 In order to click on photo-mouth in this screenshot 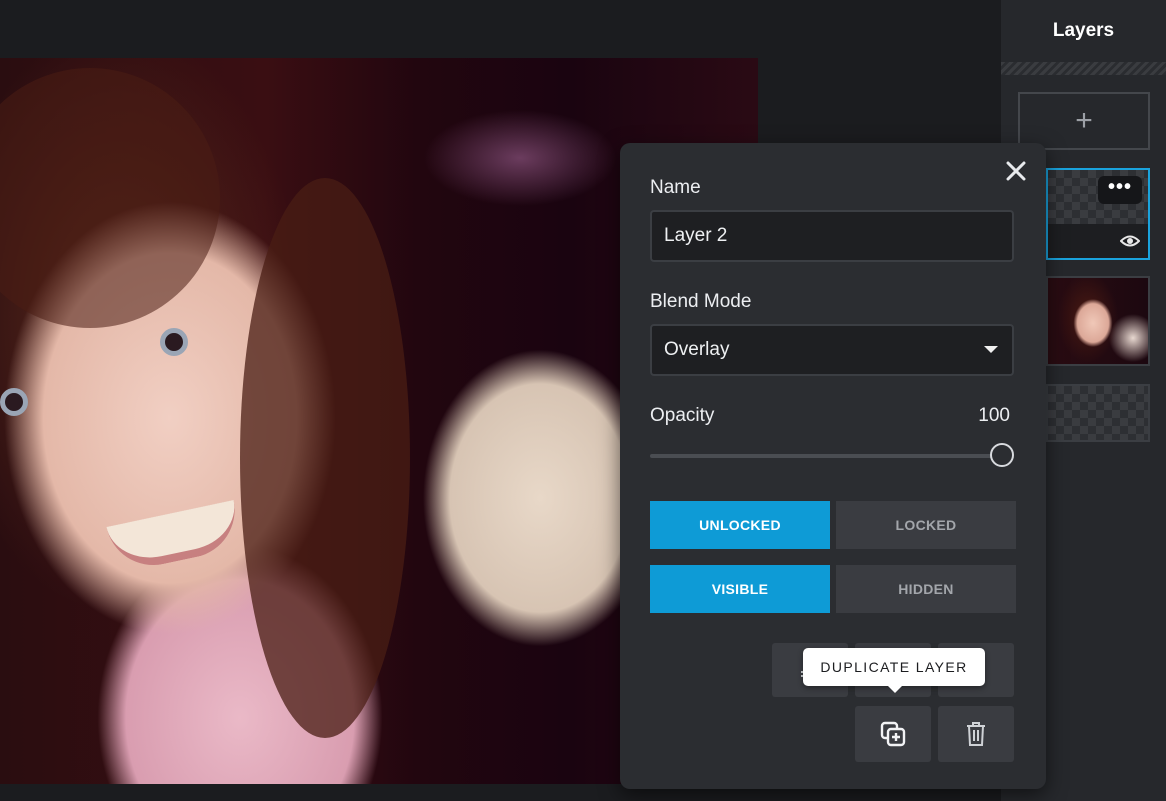, I will do `click(175, 537)`.